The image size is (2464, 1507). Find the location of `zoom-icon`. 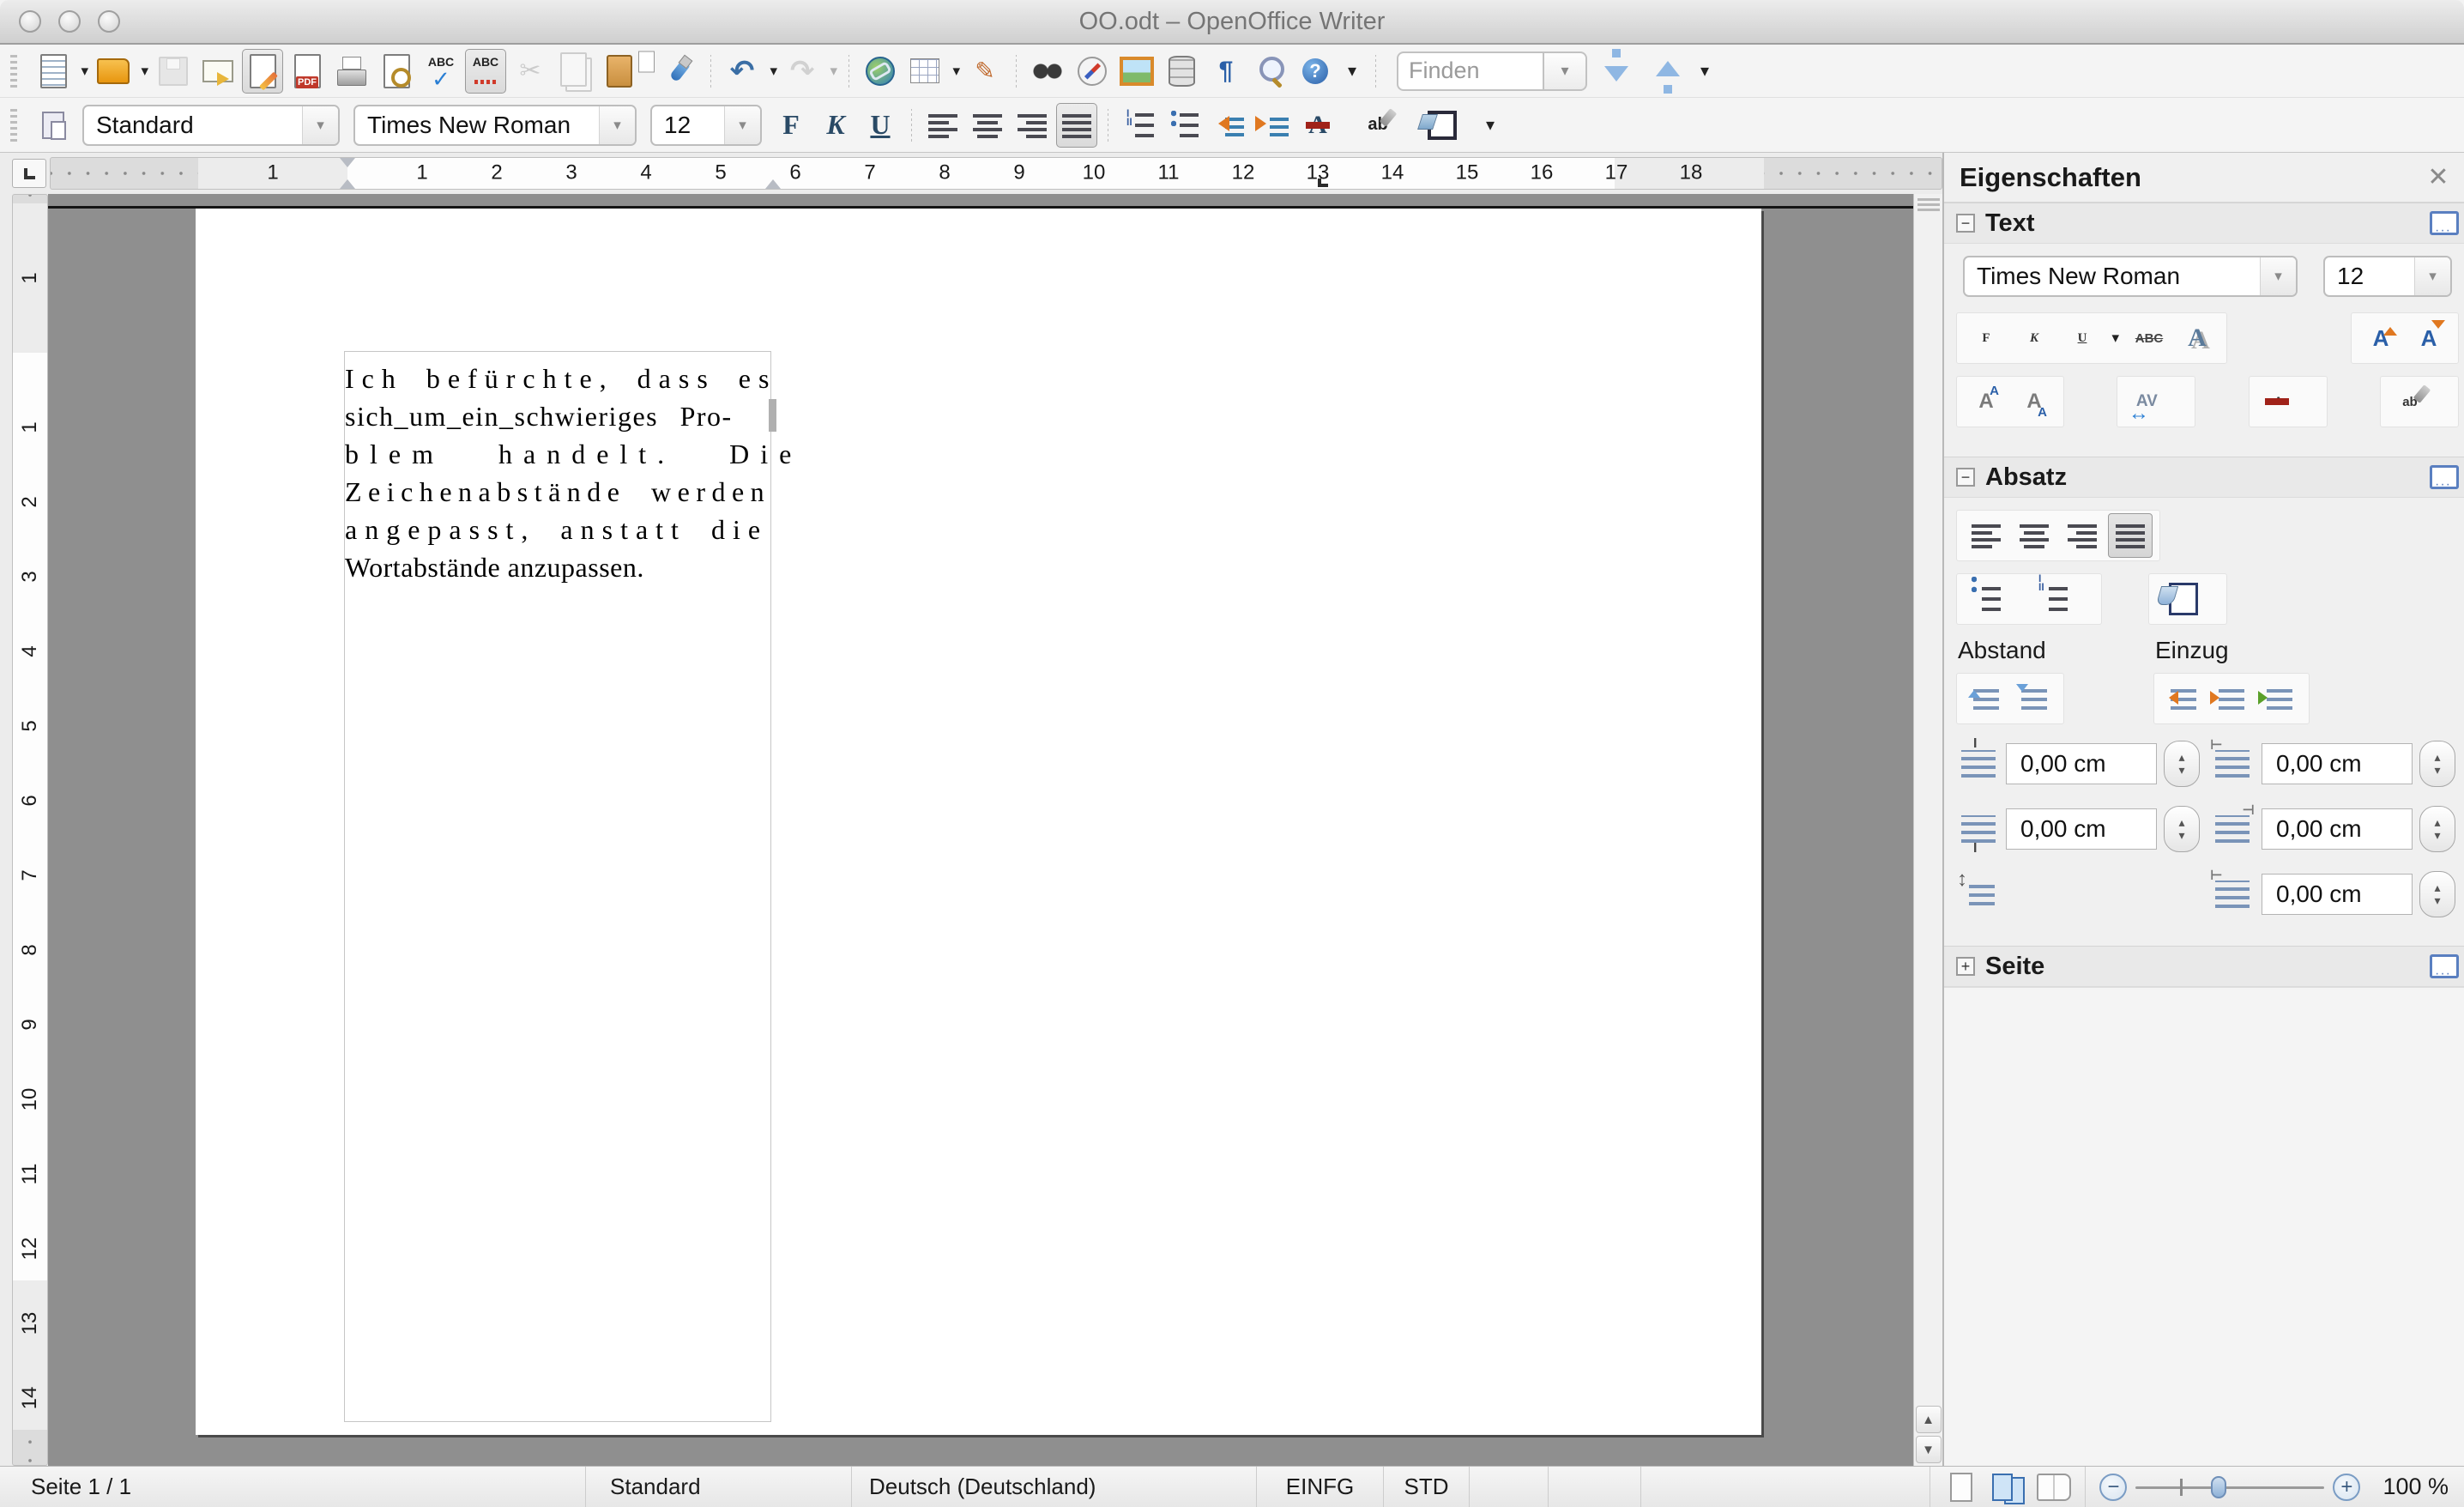

zoom-icon is located at coordinates (1270, 71).